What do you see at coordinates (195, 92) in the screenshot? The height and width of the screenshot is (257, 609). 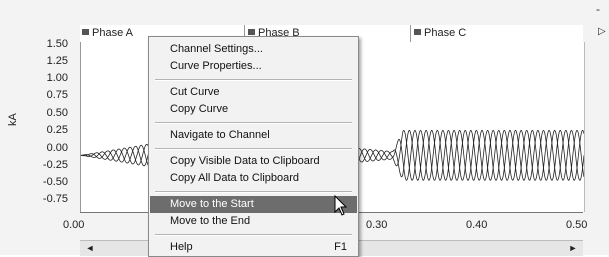 I see `menu-item-label: Cut Curve` at bounding box center [195, 92].